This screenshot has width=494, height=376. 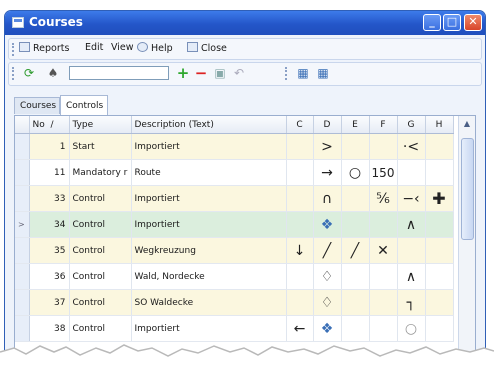 I want to click on menu-edit: Edit, so click(x=94, y=47).